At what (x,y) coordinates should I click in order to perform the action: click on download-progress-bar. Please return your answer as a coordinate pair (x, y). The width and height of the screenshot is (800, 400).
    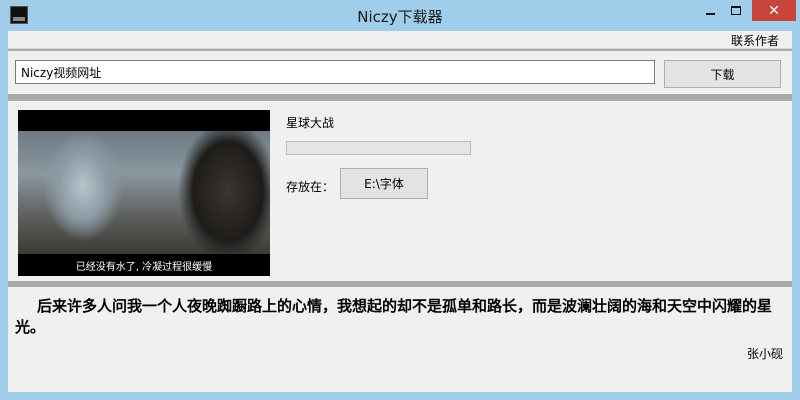
    Looking at the image, I should click on (378, 148).